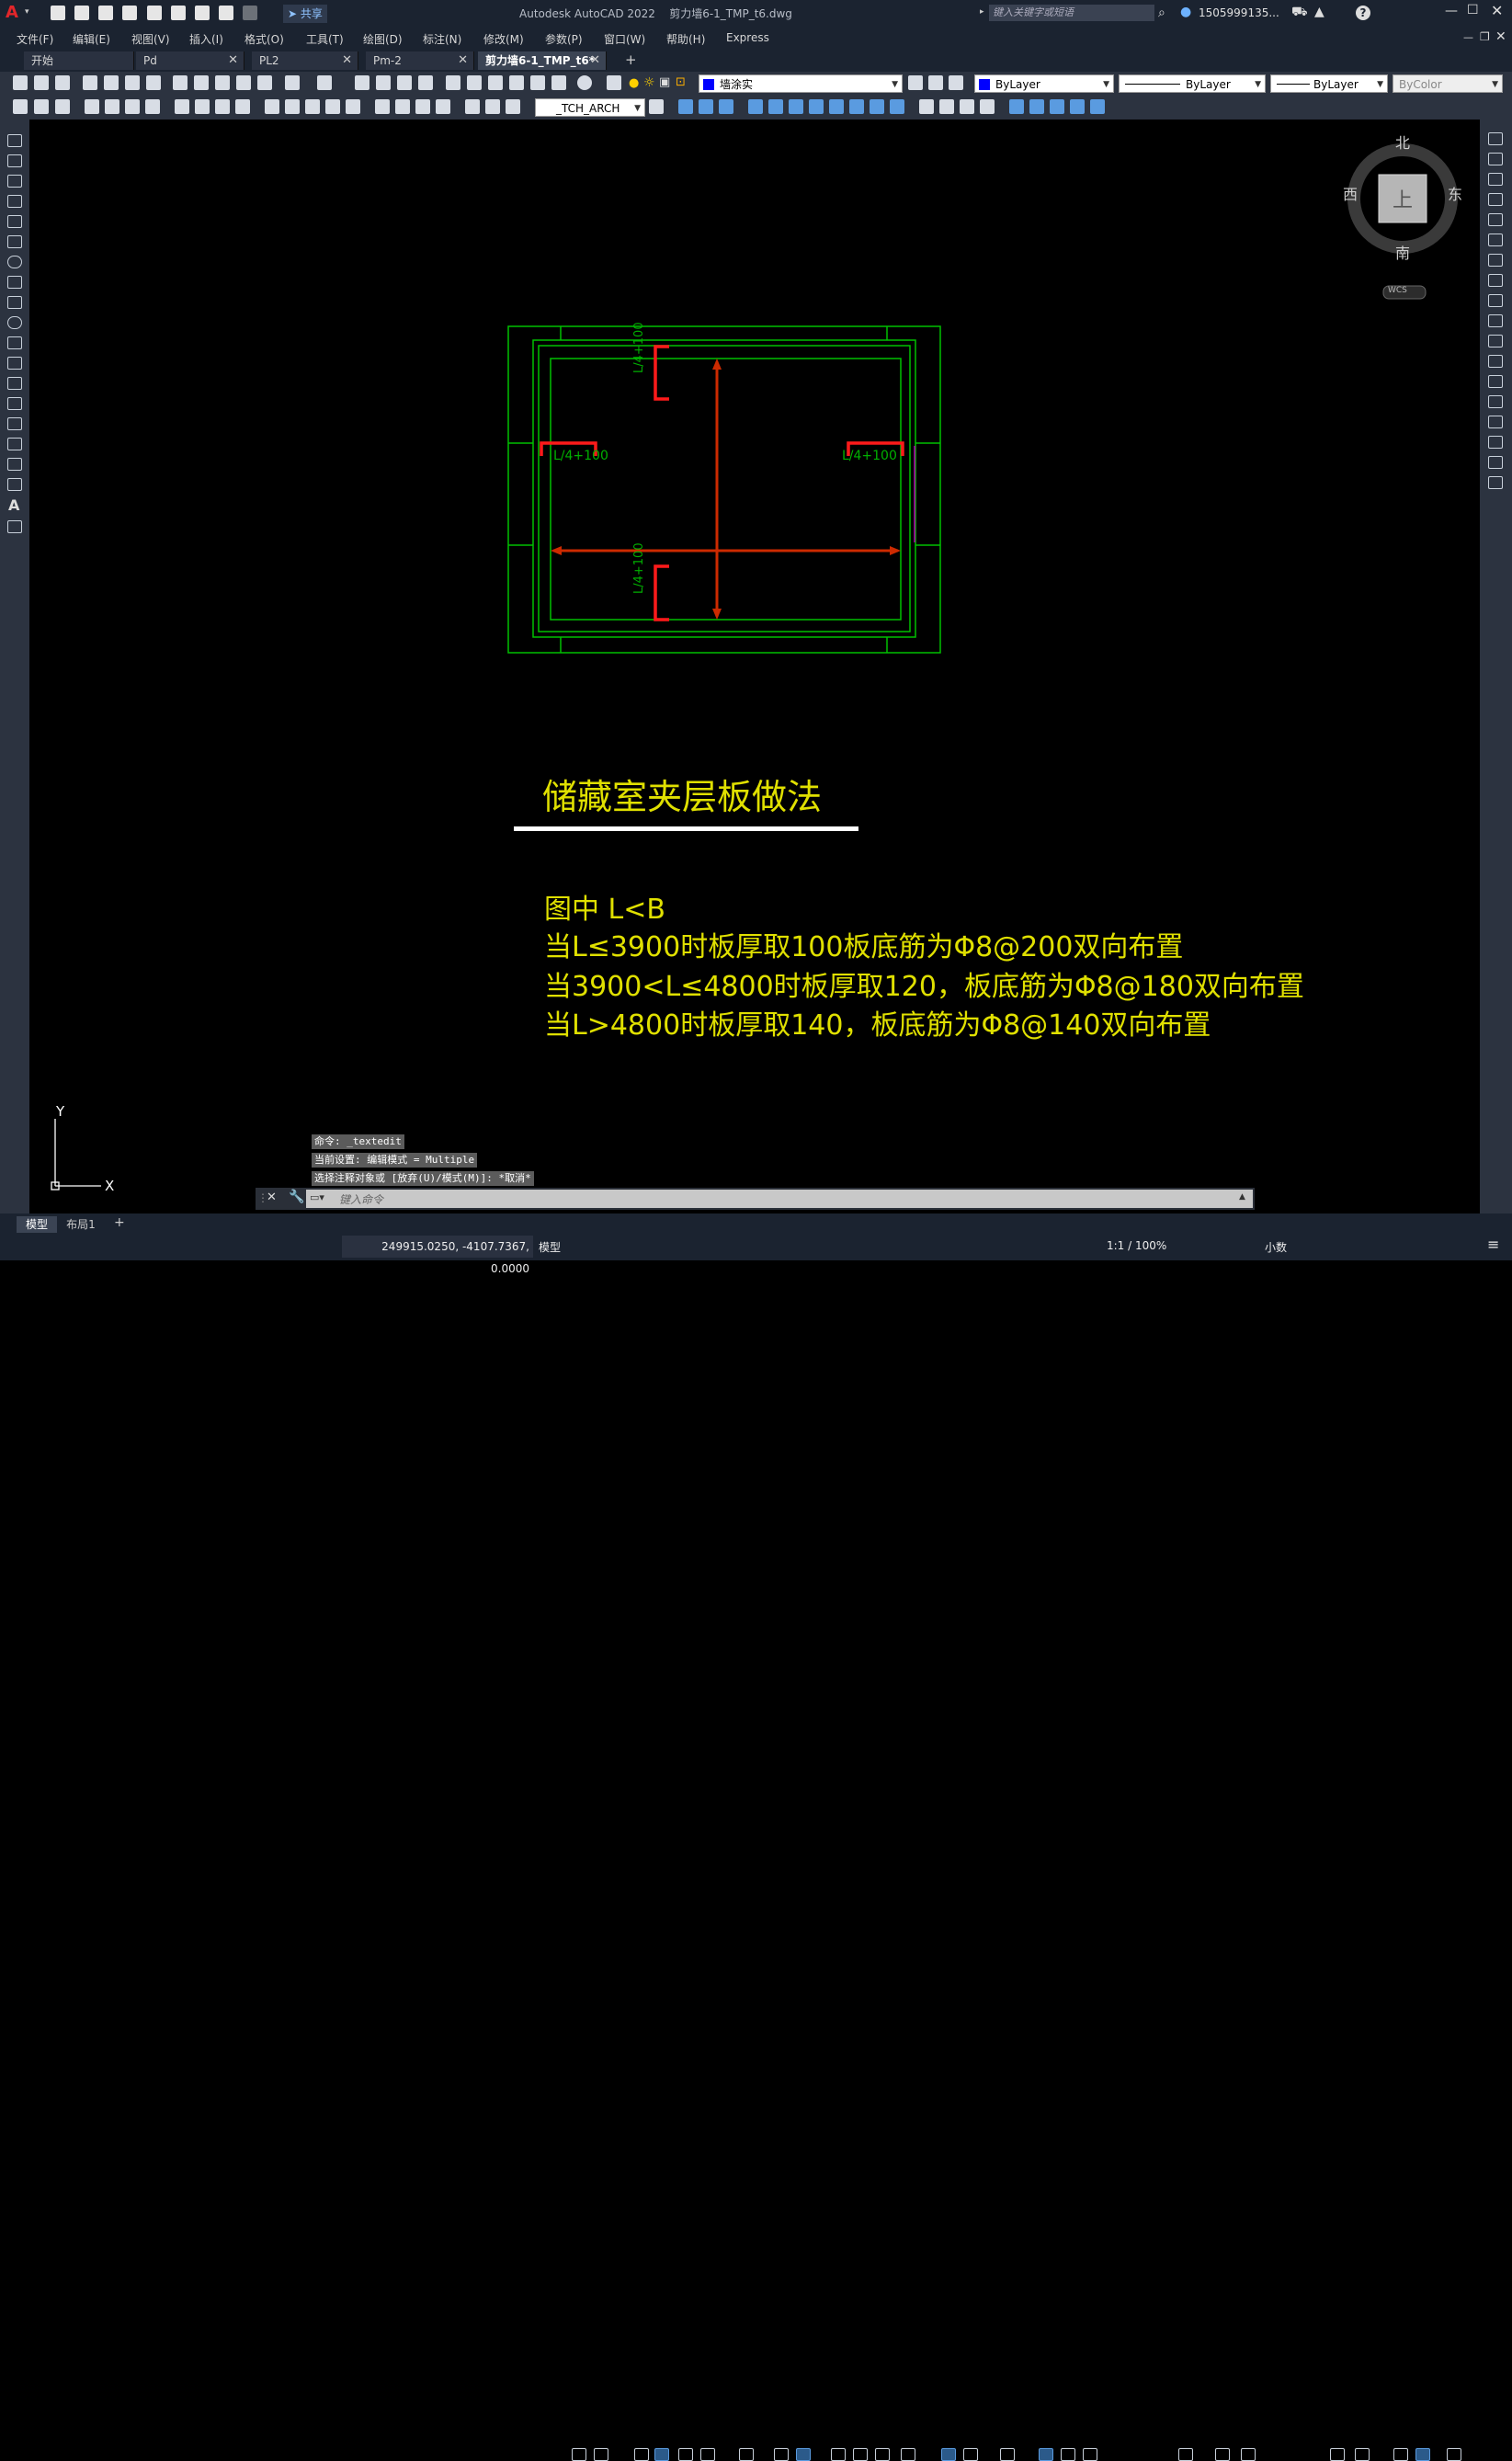 This screenshot has width=1512, height=2461. Describe the element at coordinates (41, 82) in the screenshot. I see `open-icon` at that location.